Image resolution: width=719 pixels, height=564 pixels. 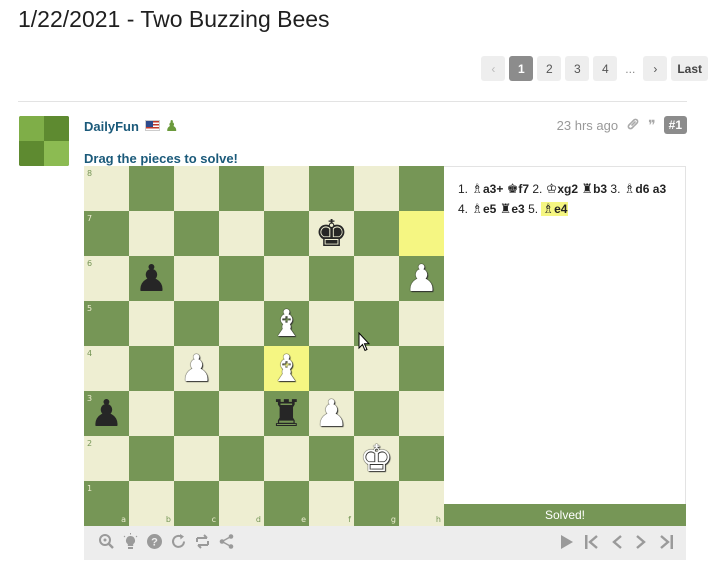 I want to click on square-b5, so click(x=151, y=323).